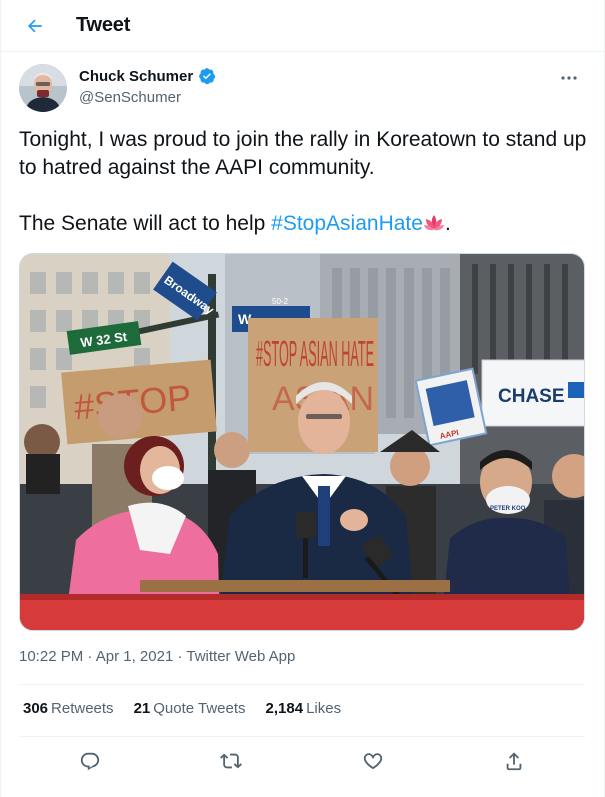 Image resolution: width=605 pixels, height=797 pixels. I want to click on share-button, so click(514, 761).